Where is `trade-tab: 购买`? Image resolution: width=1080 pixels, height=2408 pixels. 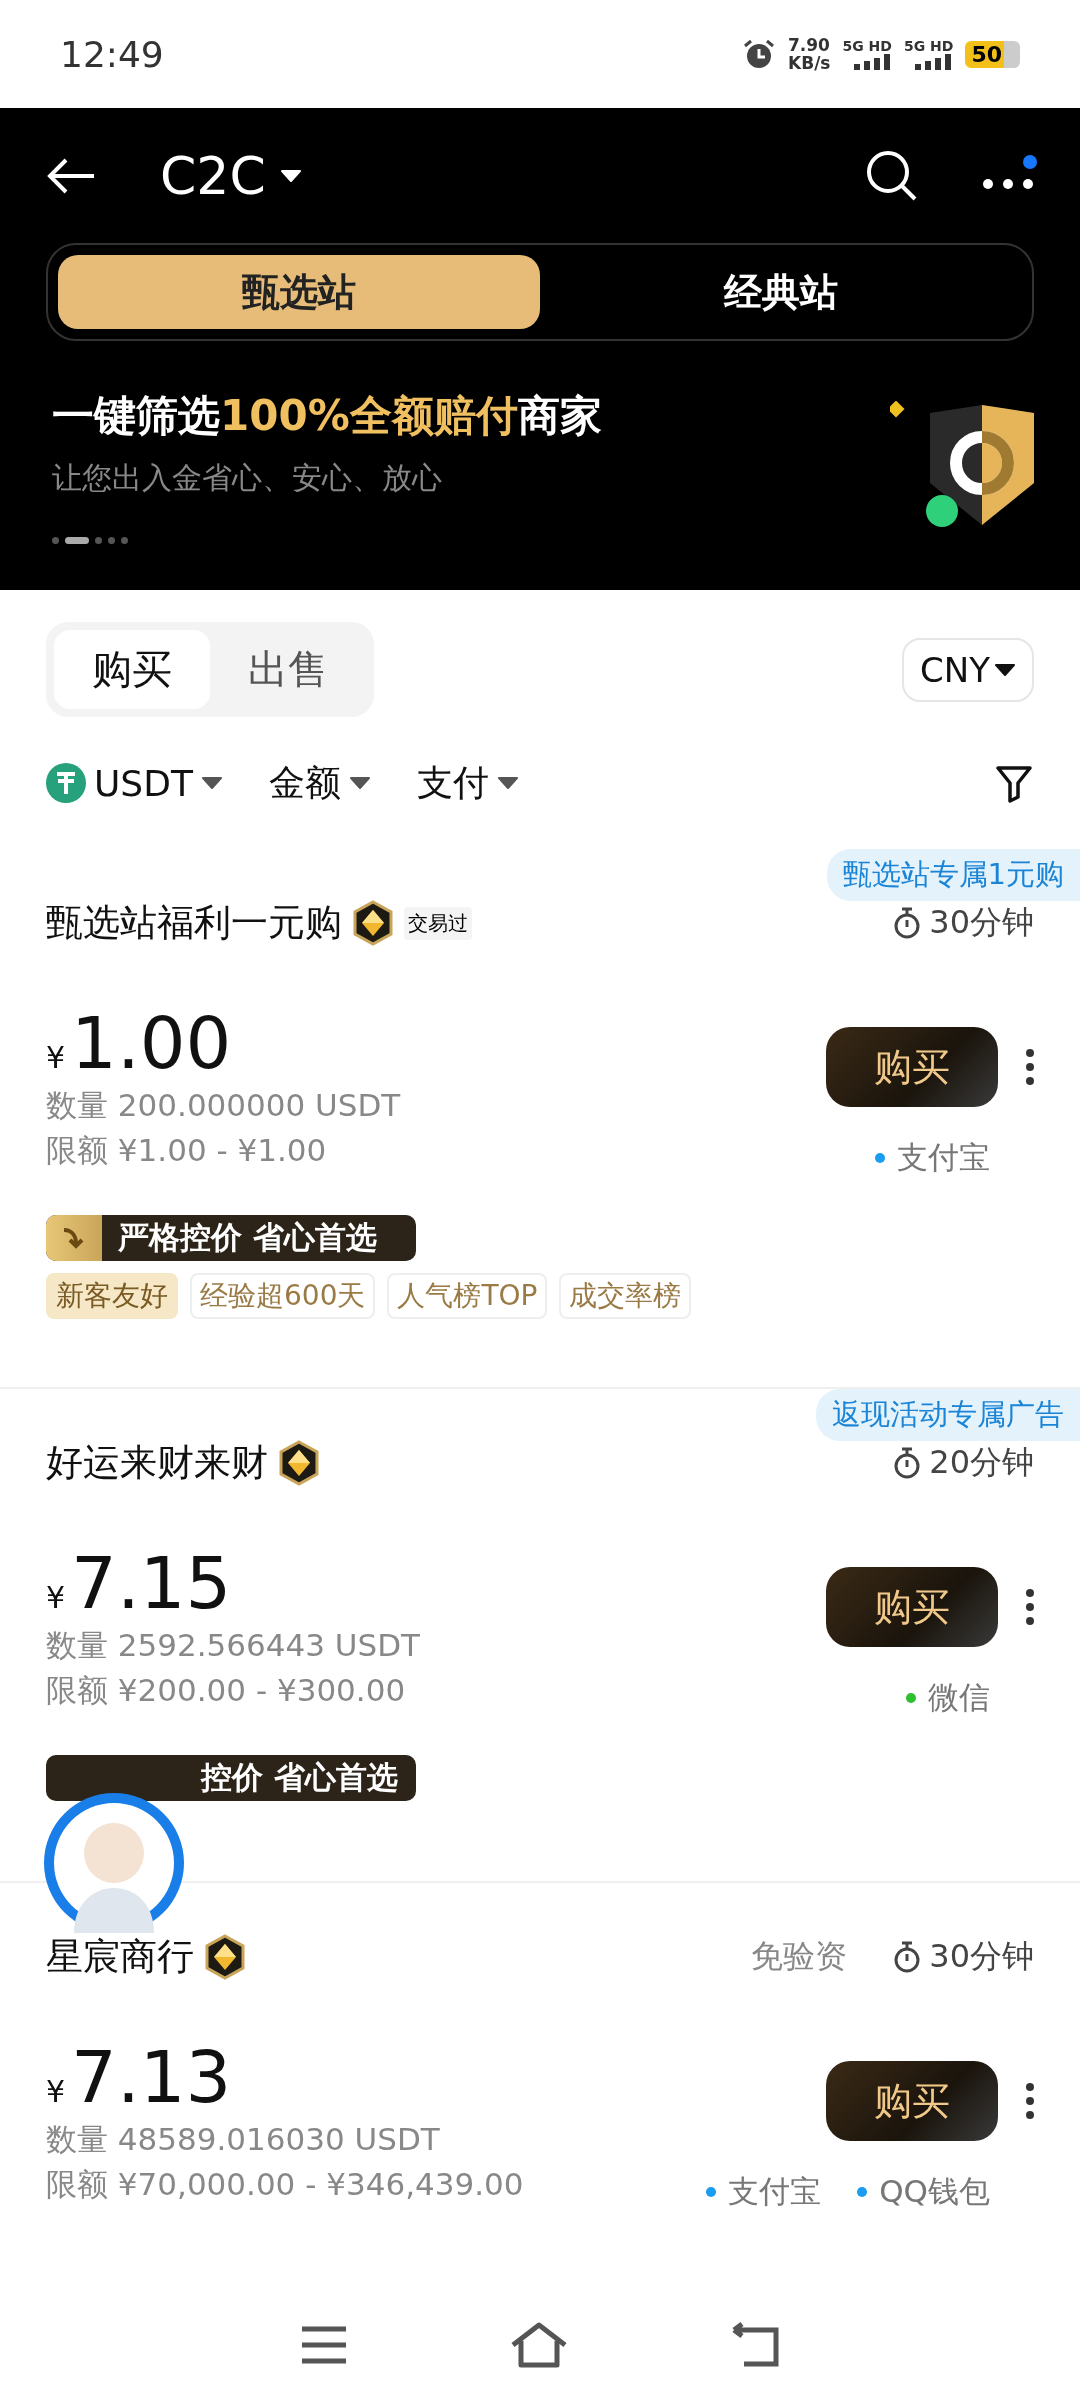 trade-tab: 购买 is located at coordinates (132, 669).